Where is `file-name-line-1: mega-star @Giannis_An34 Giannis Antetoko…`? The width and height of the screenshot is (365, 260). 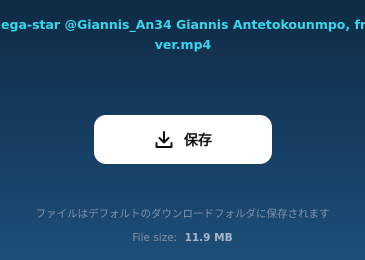 file-name-line-1: mega-star @Giannis_An34 Giannis Antetoko… is located at coordinates (182, 24).